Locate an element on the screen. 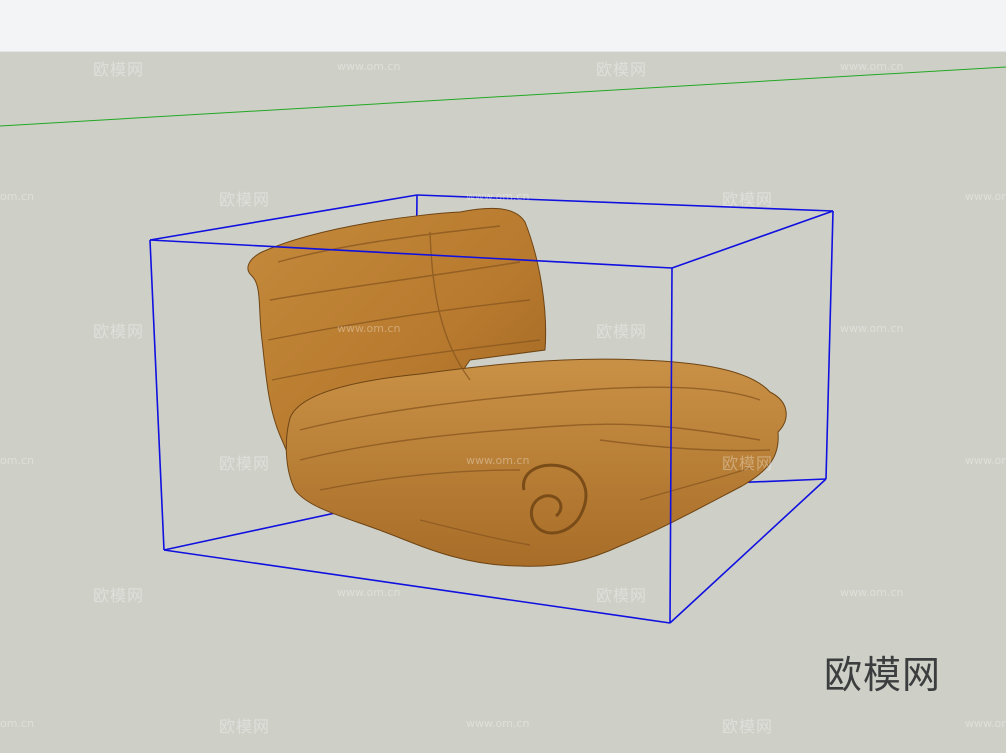 This screenshot has width=1006, height=753. brand-logo: 欧模网 is located at coordinates (883, 675).